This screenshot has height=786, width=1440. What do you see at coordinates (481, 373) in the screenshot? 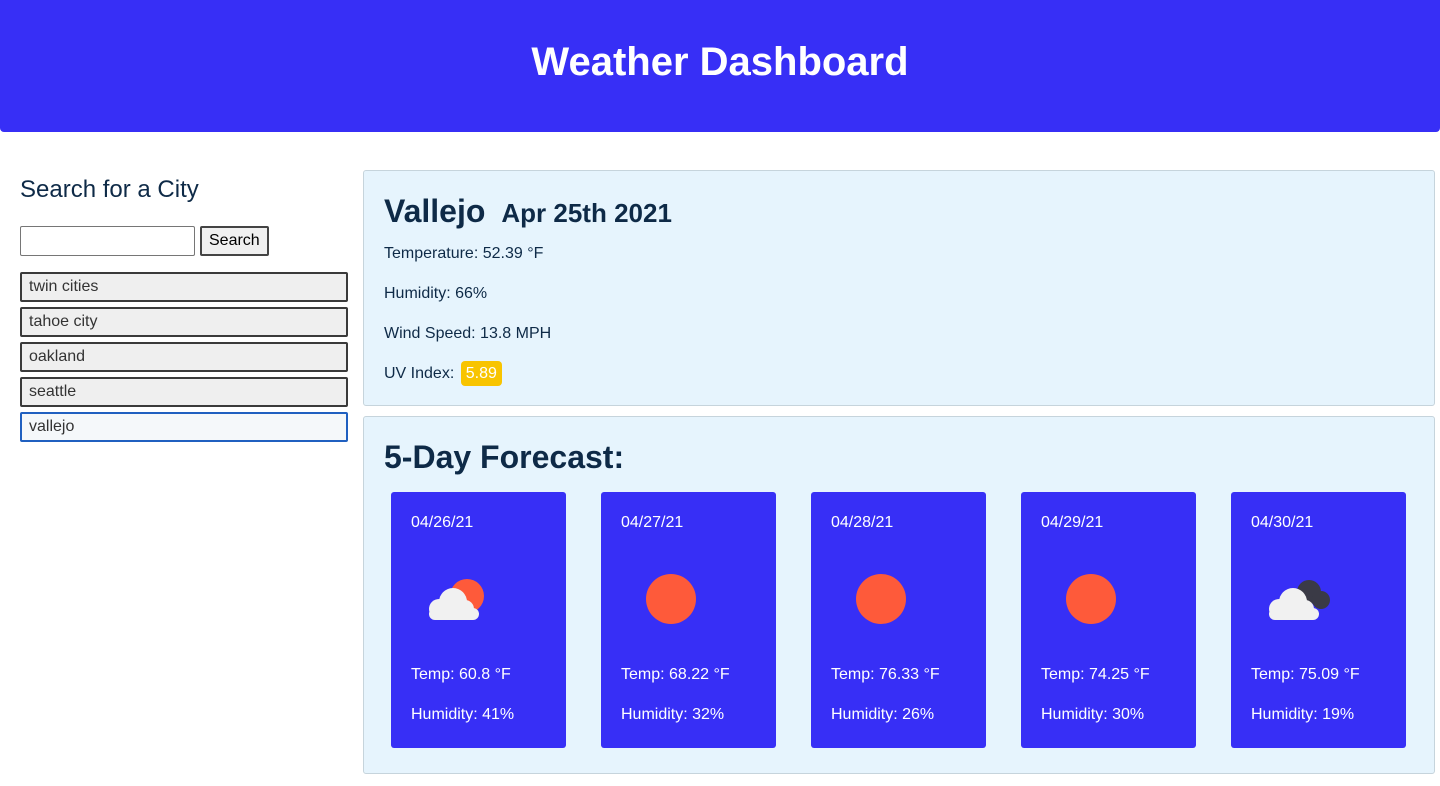
I see `uv-badge: 5.89` at bounding box center [481, 373].